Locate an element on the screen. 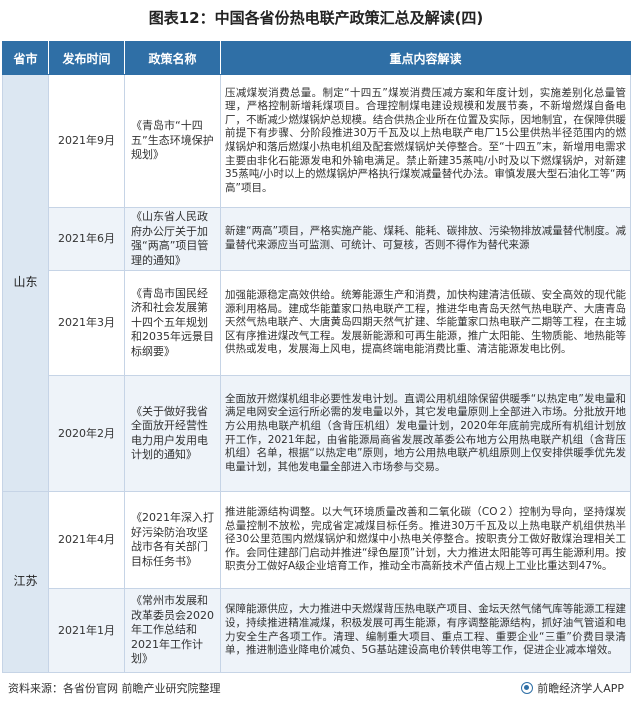 The height and width of the screenshot is (704, 632). policy-cell: 《青岛市国民经济和社会发展第十四个五年规划和2035年远景目标纲要》 is located at coordinates (172, 323).